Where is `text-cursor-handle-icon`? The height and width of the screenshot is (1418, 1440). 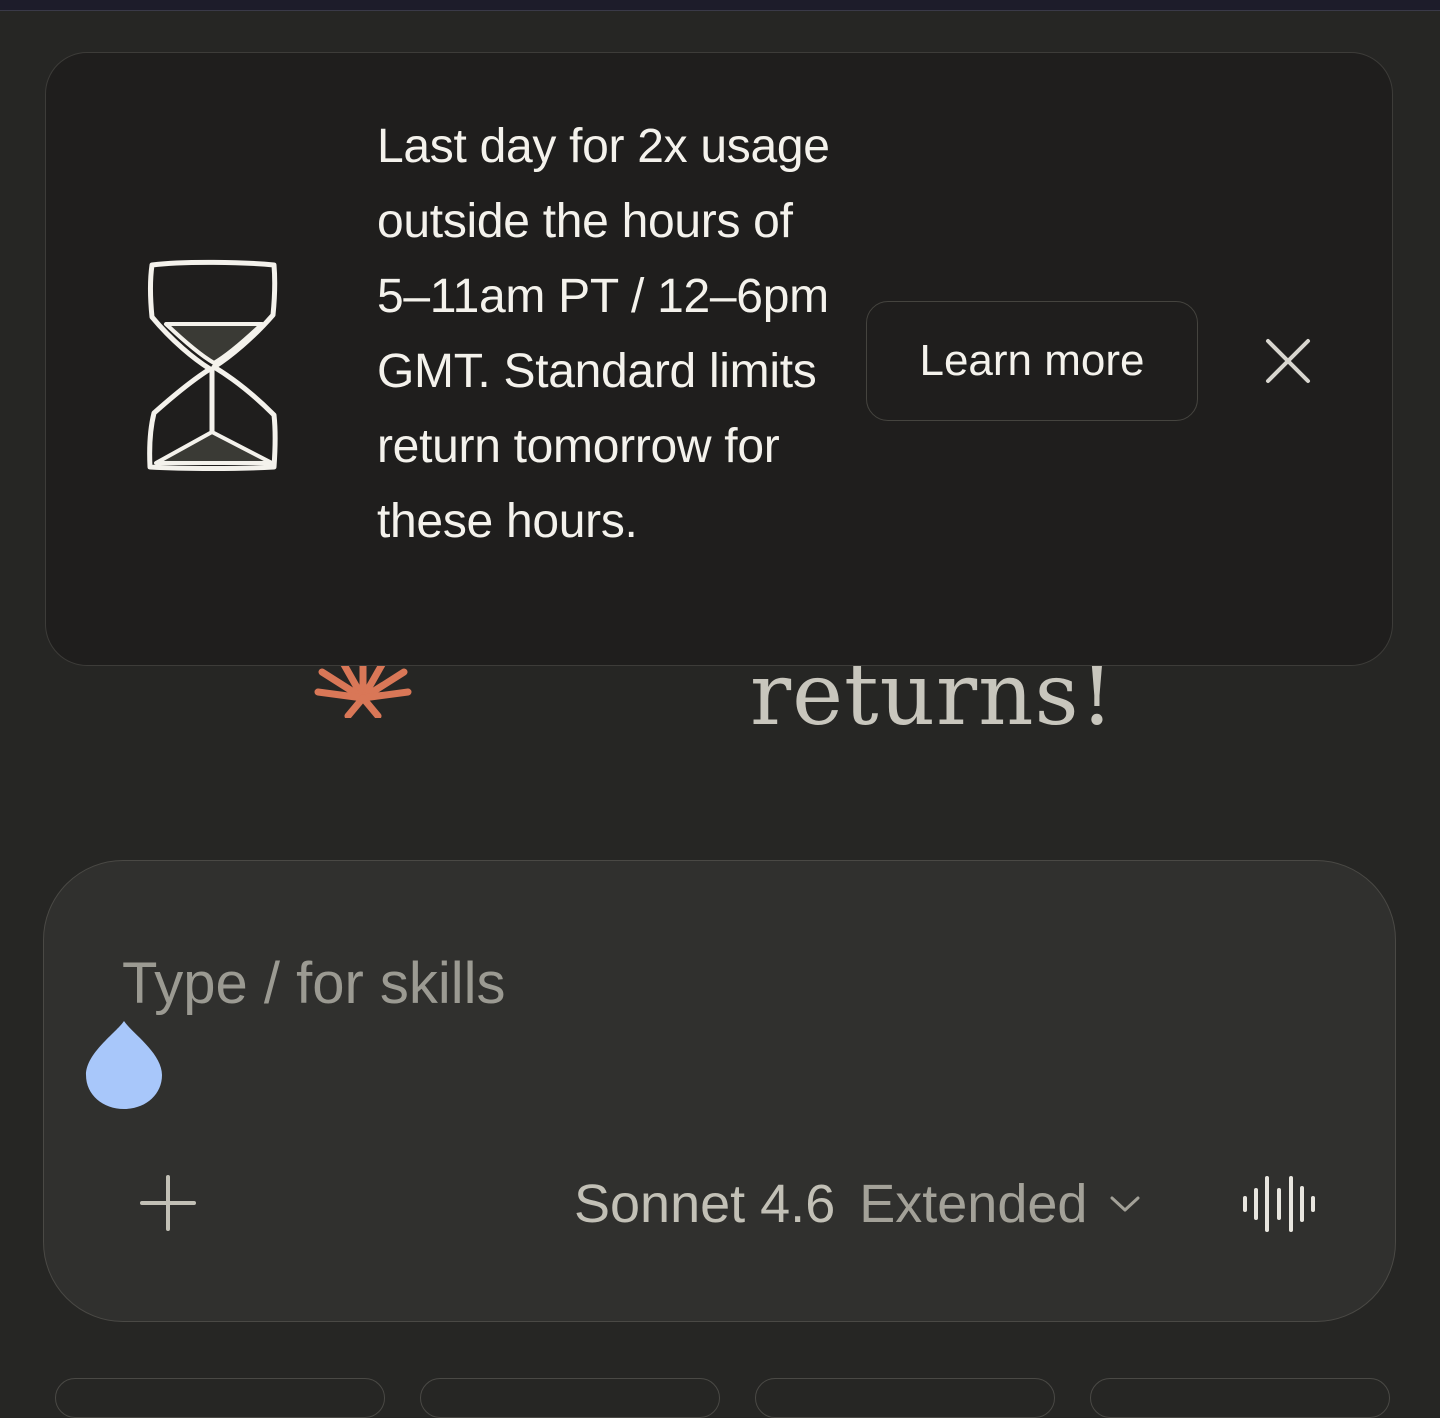 text-cursor-handle-icon is located at coordinates (124, 1065).